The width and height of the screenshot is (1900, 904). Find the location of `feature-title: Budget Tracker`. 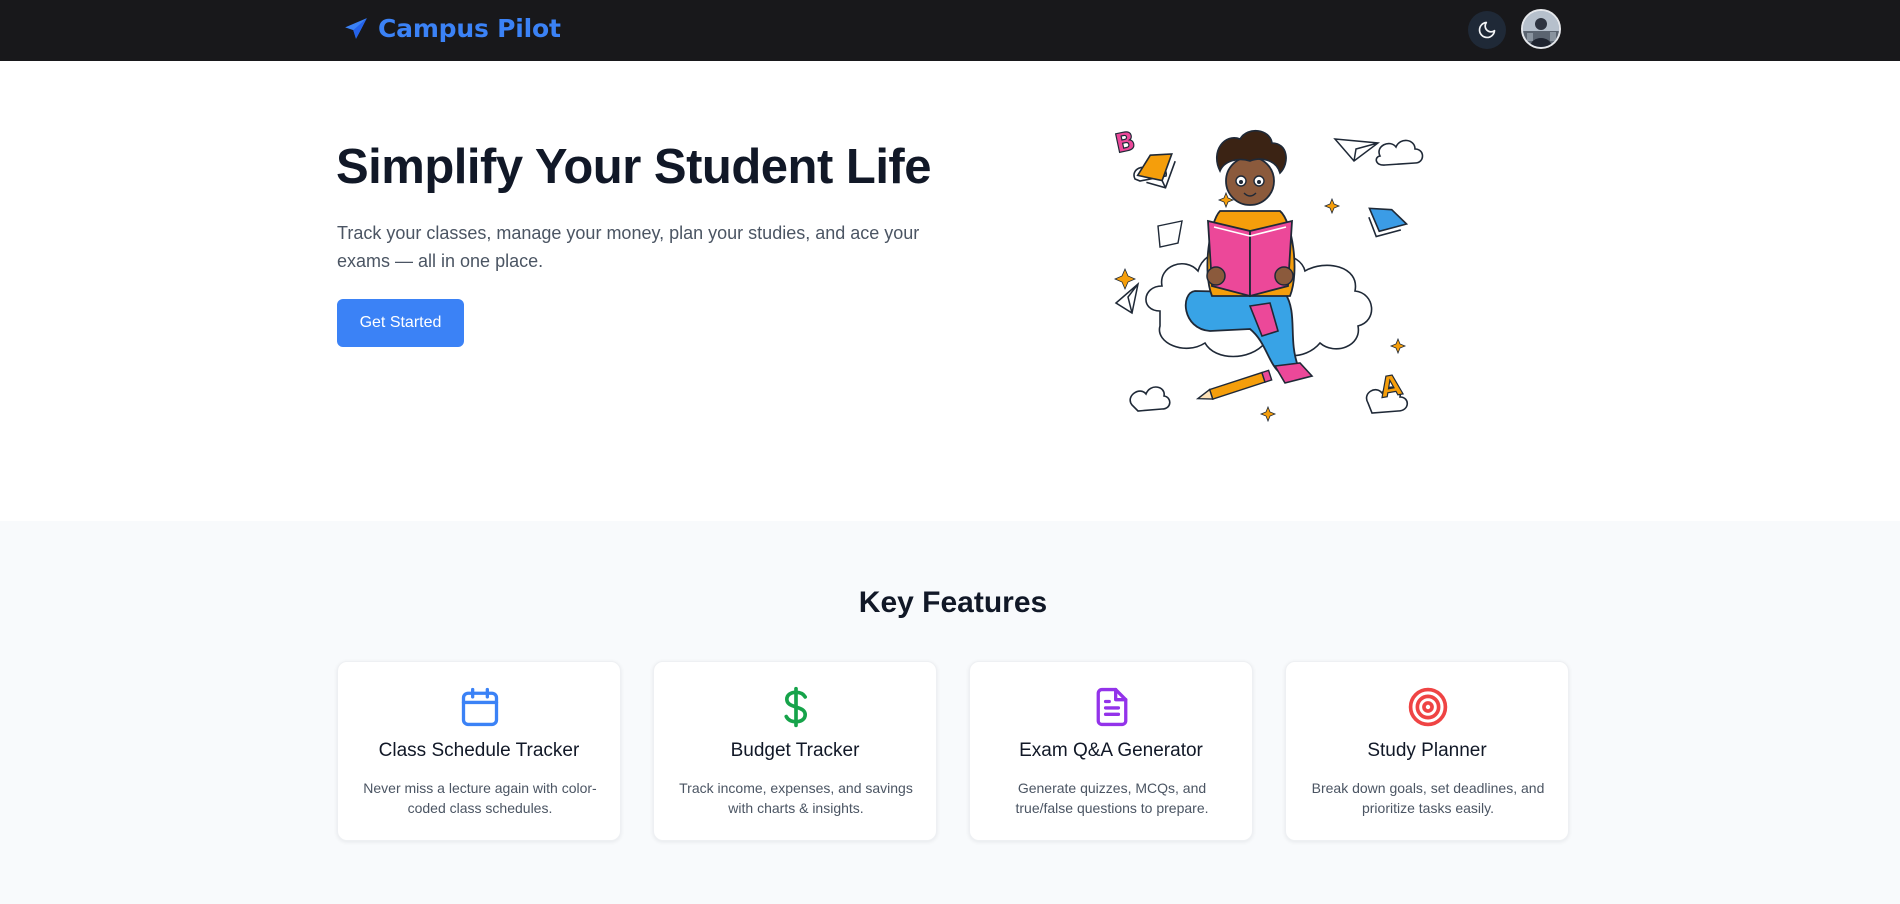

feature-title: Budget Tracker is located at coordinates (795, 750).